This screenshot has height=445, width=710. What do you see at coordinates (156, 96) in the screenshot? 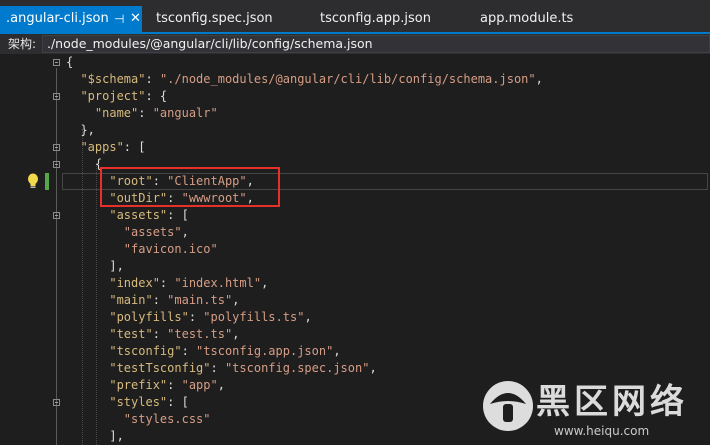
I see `json-punctuation: : {` at bounding box center [156, 96].